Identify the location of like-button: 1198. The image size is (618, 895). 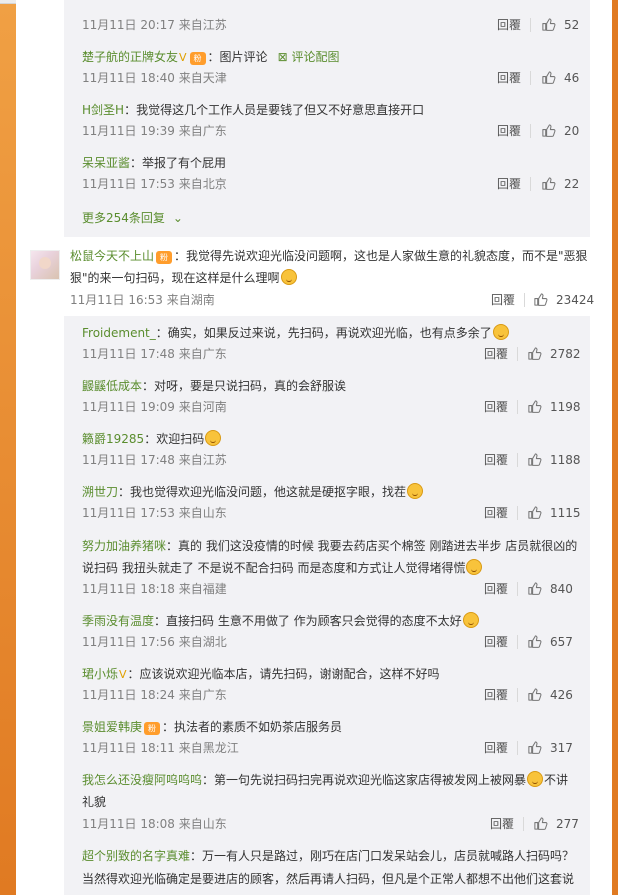
(554, 407).